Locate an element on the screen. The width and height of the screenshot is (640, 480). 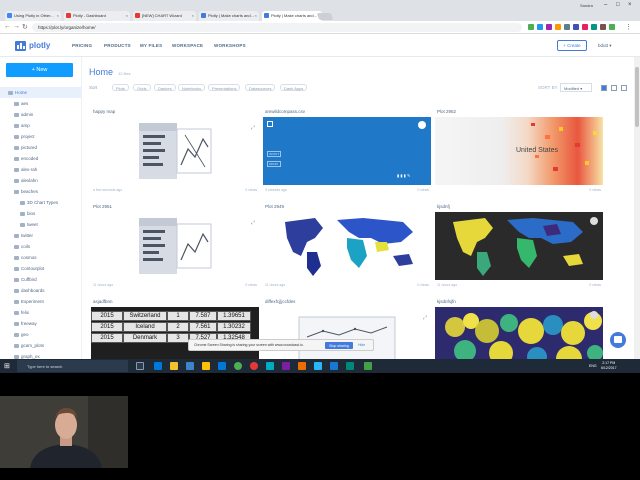
sidebar-item: aes is located at coordinates (41, 103).